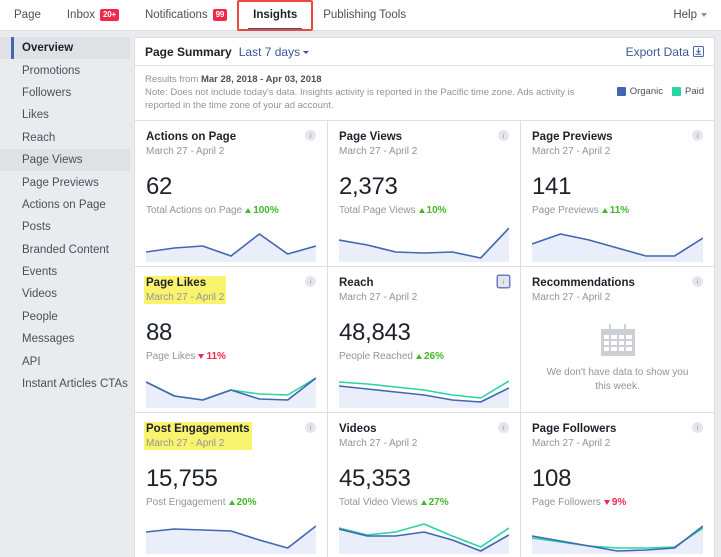  I want to click on sidebar-item-branded-content: Branded Content, so click(65, 250).